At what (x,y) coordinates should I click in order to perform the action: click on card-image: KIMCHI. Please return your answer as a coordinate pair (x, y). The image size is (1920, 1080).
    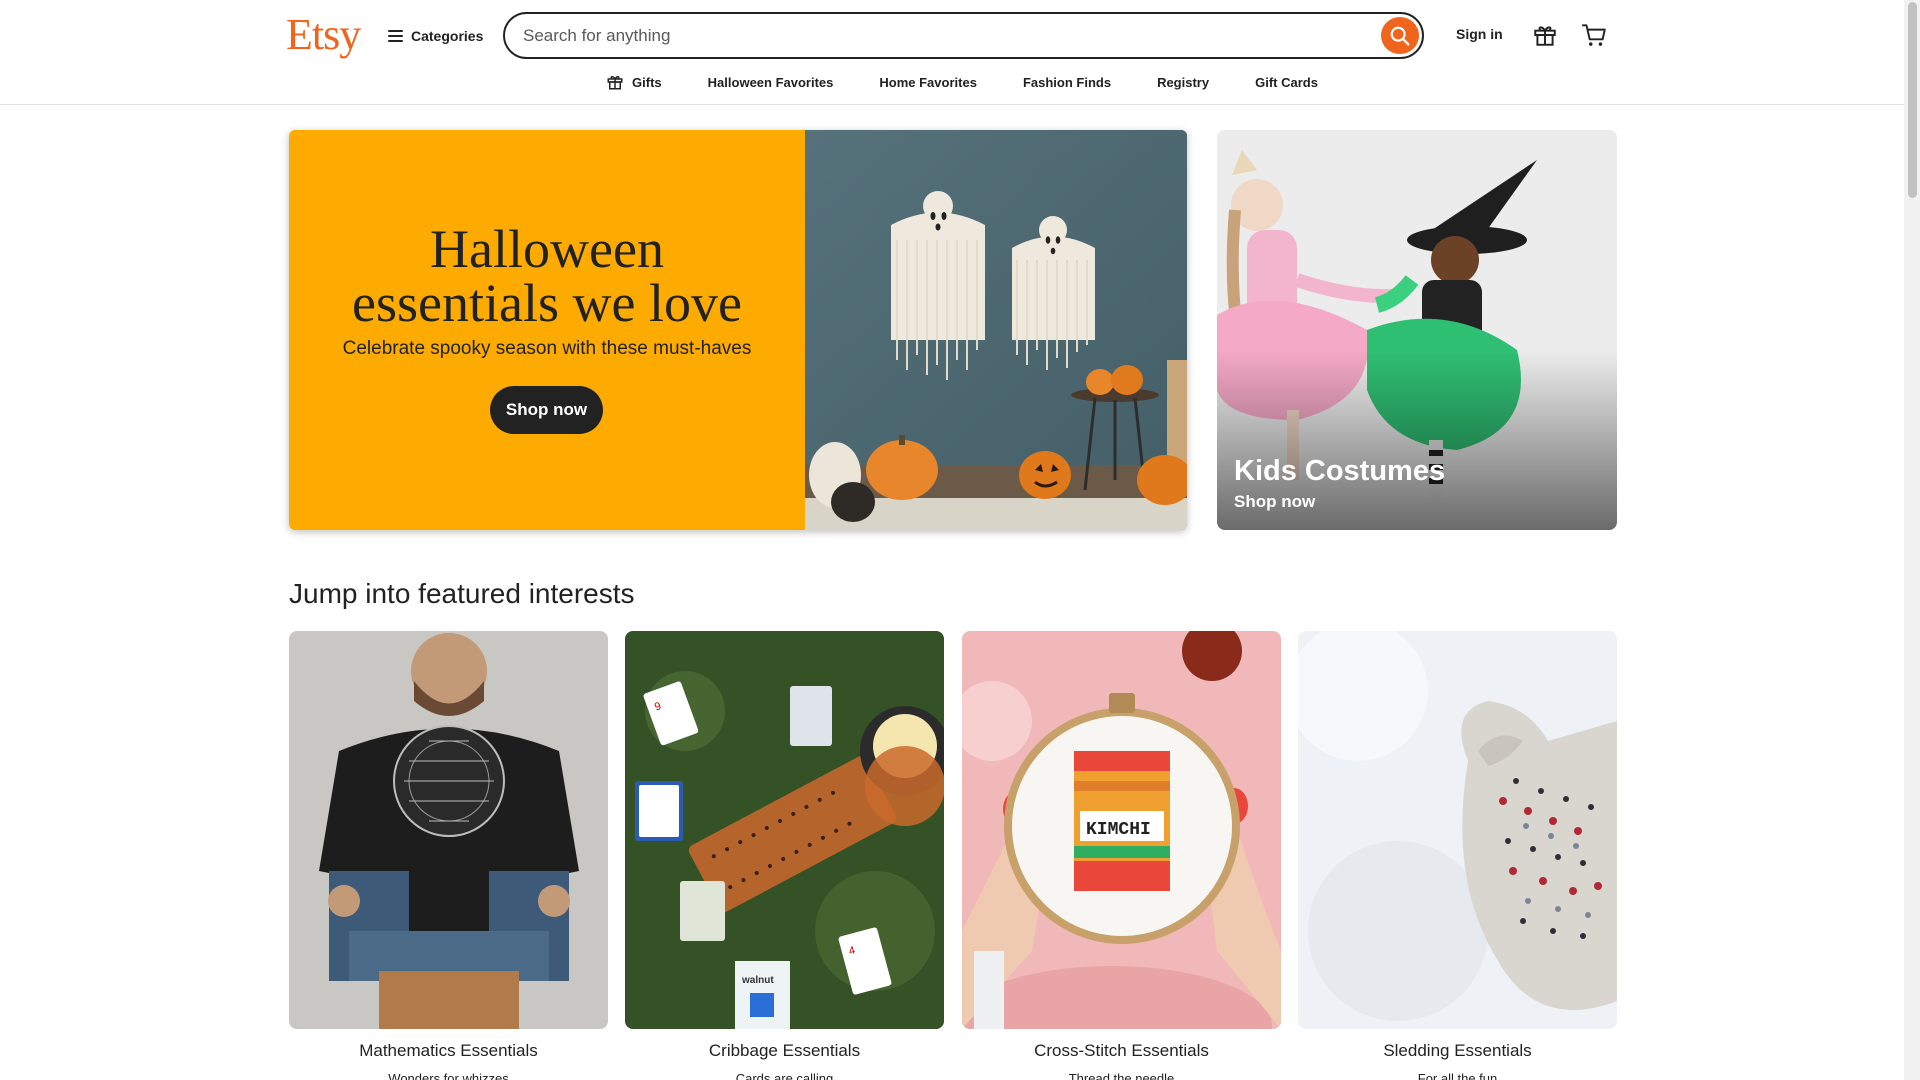
    Looking at the image, I should click on (1121, 830).